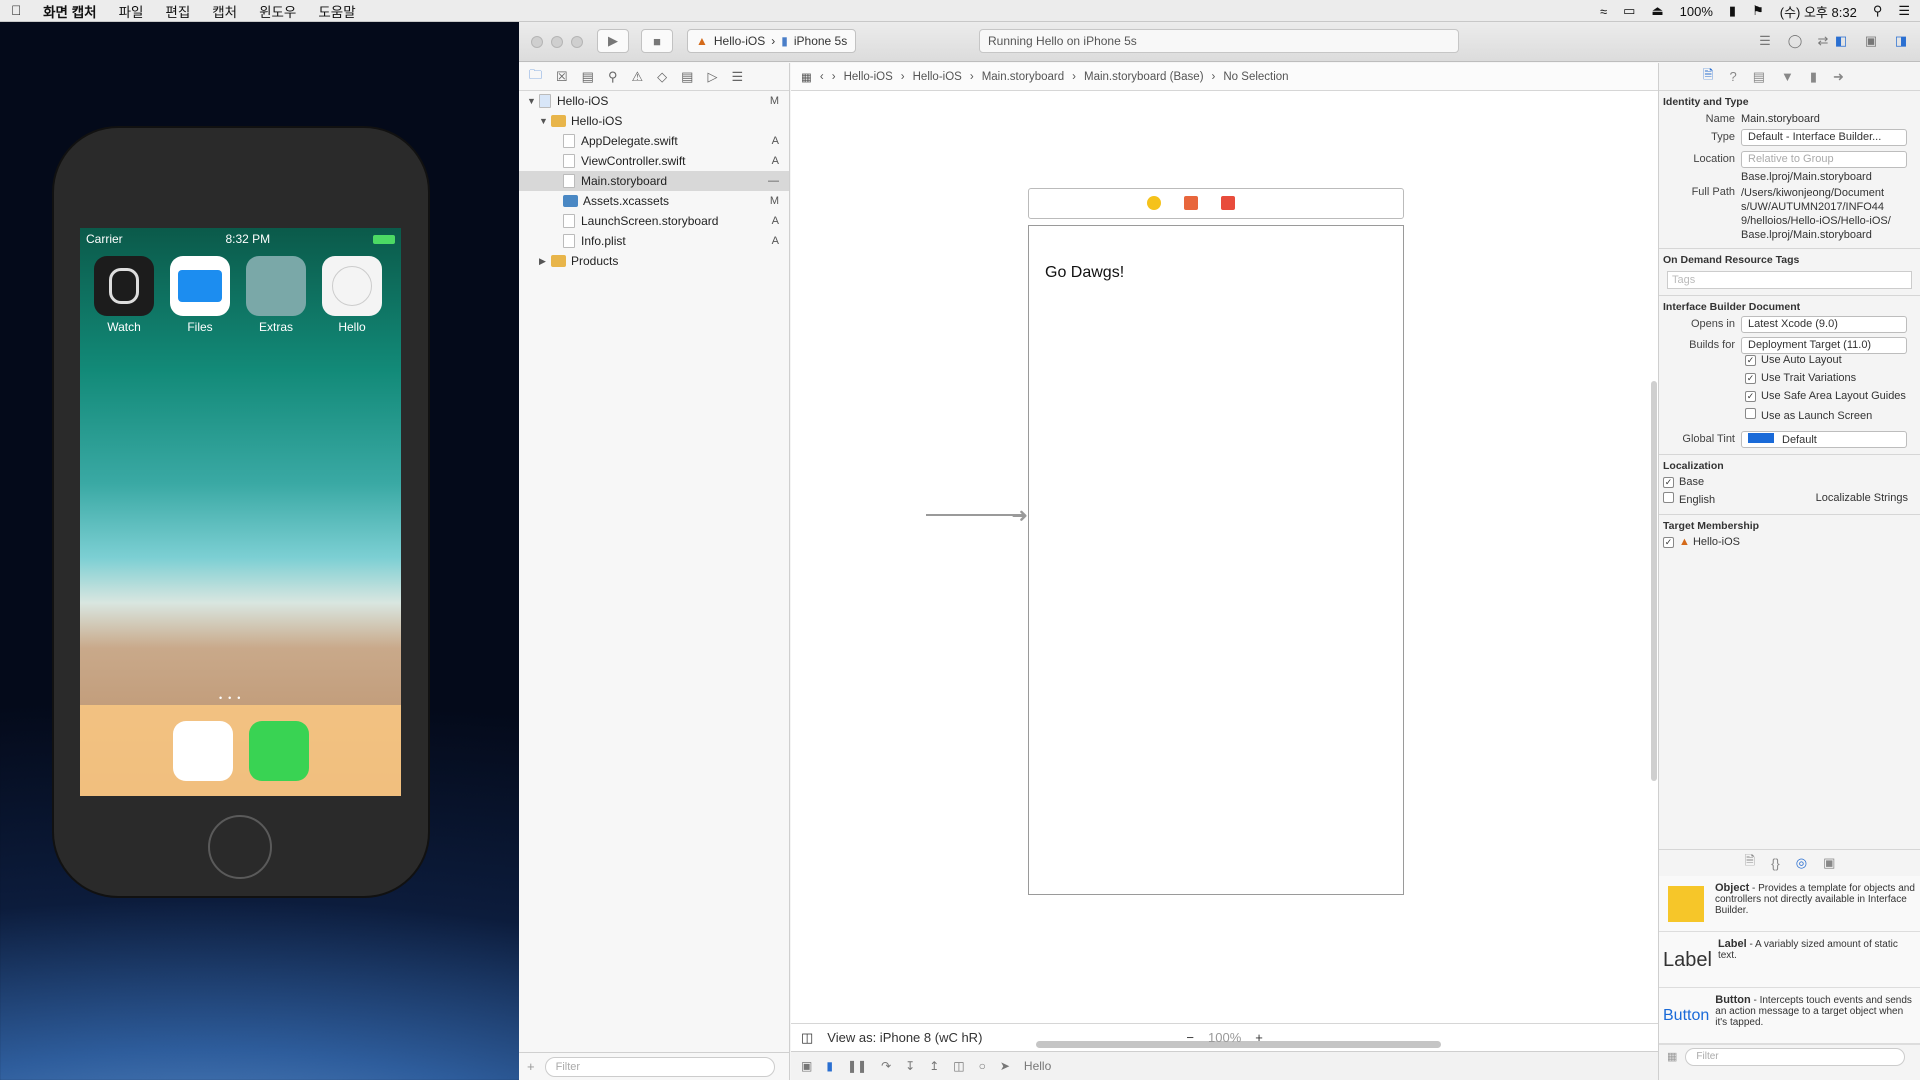 This screenshot has height=1080, width=1920. Describe the element at coordinates (834, 77) in the screenshot. I see `forward-icon: ›` at that location.